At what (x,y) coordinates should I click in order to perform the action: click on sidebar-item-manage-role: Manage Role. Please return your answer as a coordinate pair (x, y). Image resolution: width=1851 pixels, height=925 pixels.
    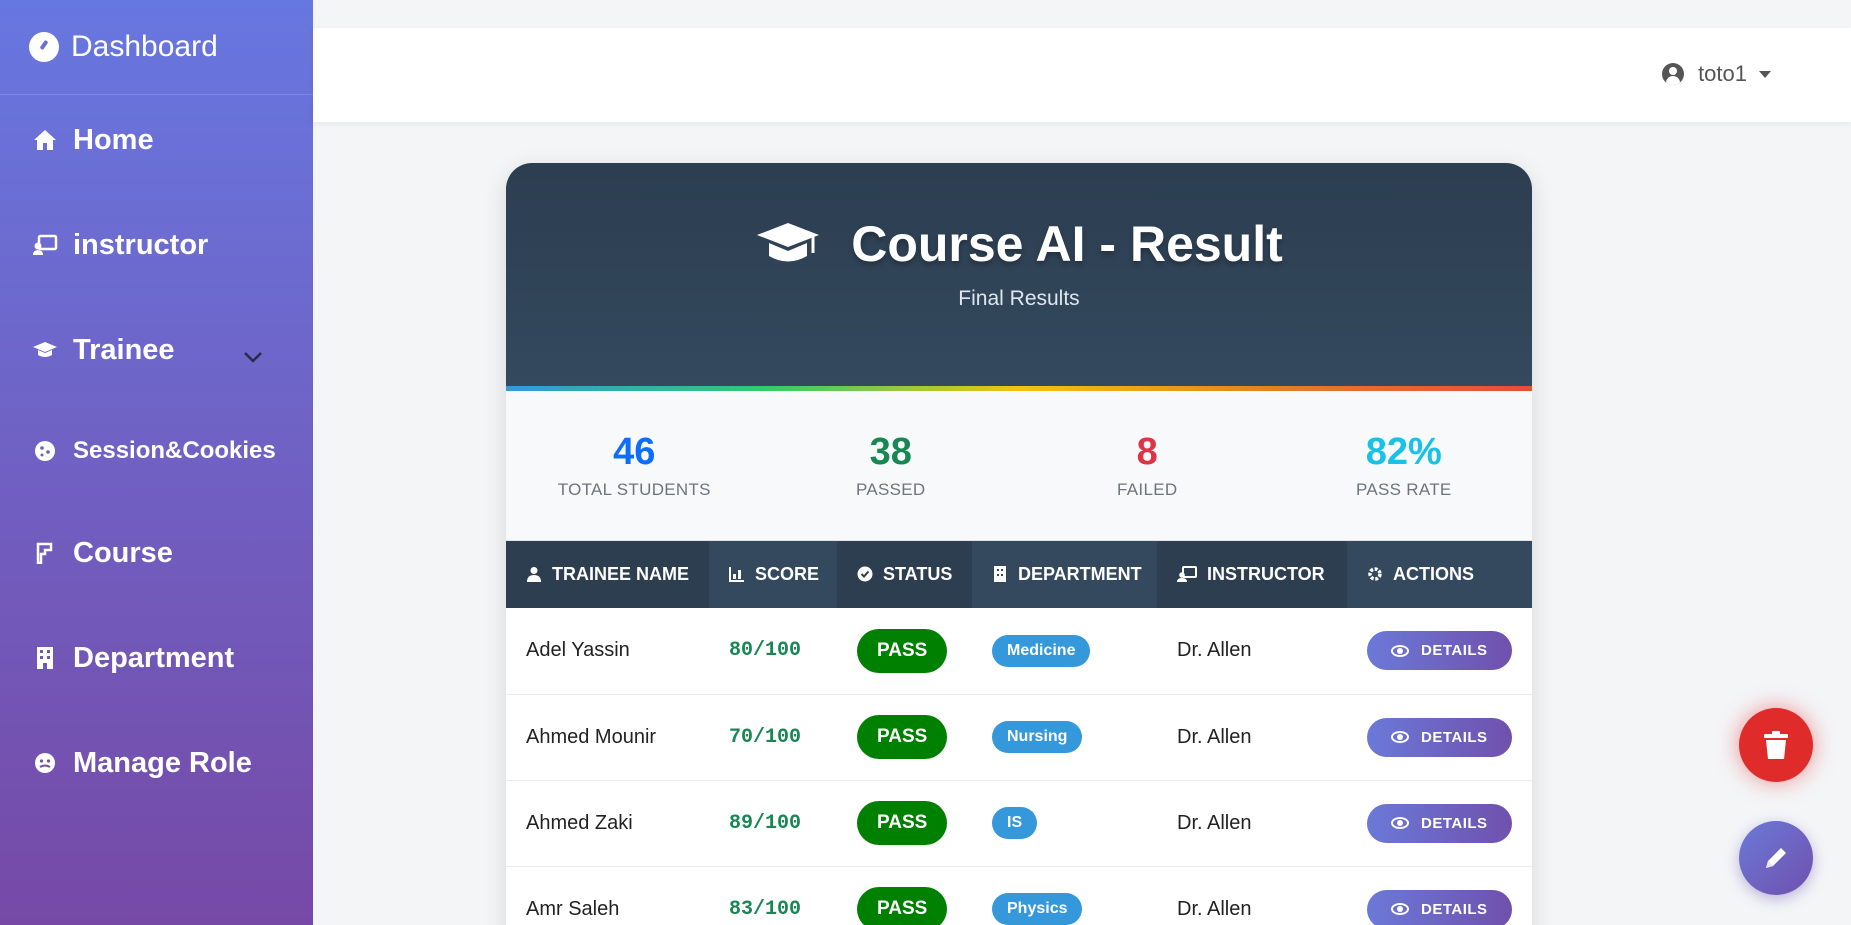
    Looking at the image, I should click on (156, 763).